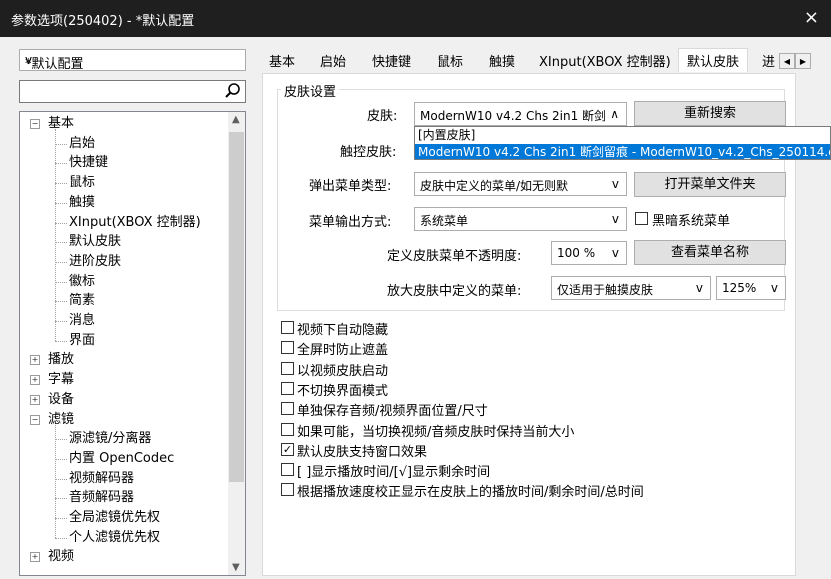 The width and height of the screenshot is (831, 579). I want to click on skin-select: ModernW10 v4.2 Chs 2in1 断剑 ∧, so click(520, 114).